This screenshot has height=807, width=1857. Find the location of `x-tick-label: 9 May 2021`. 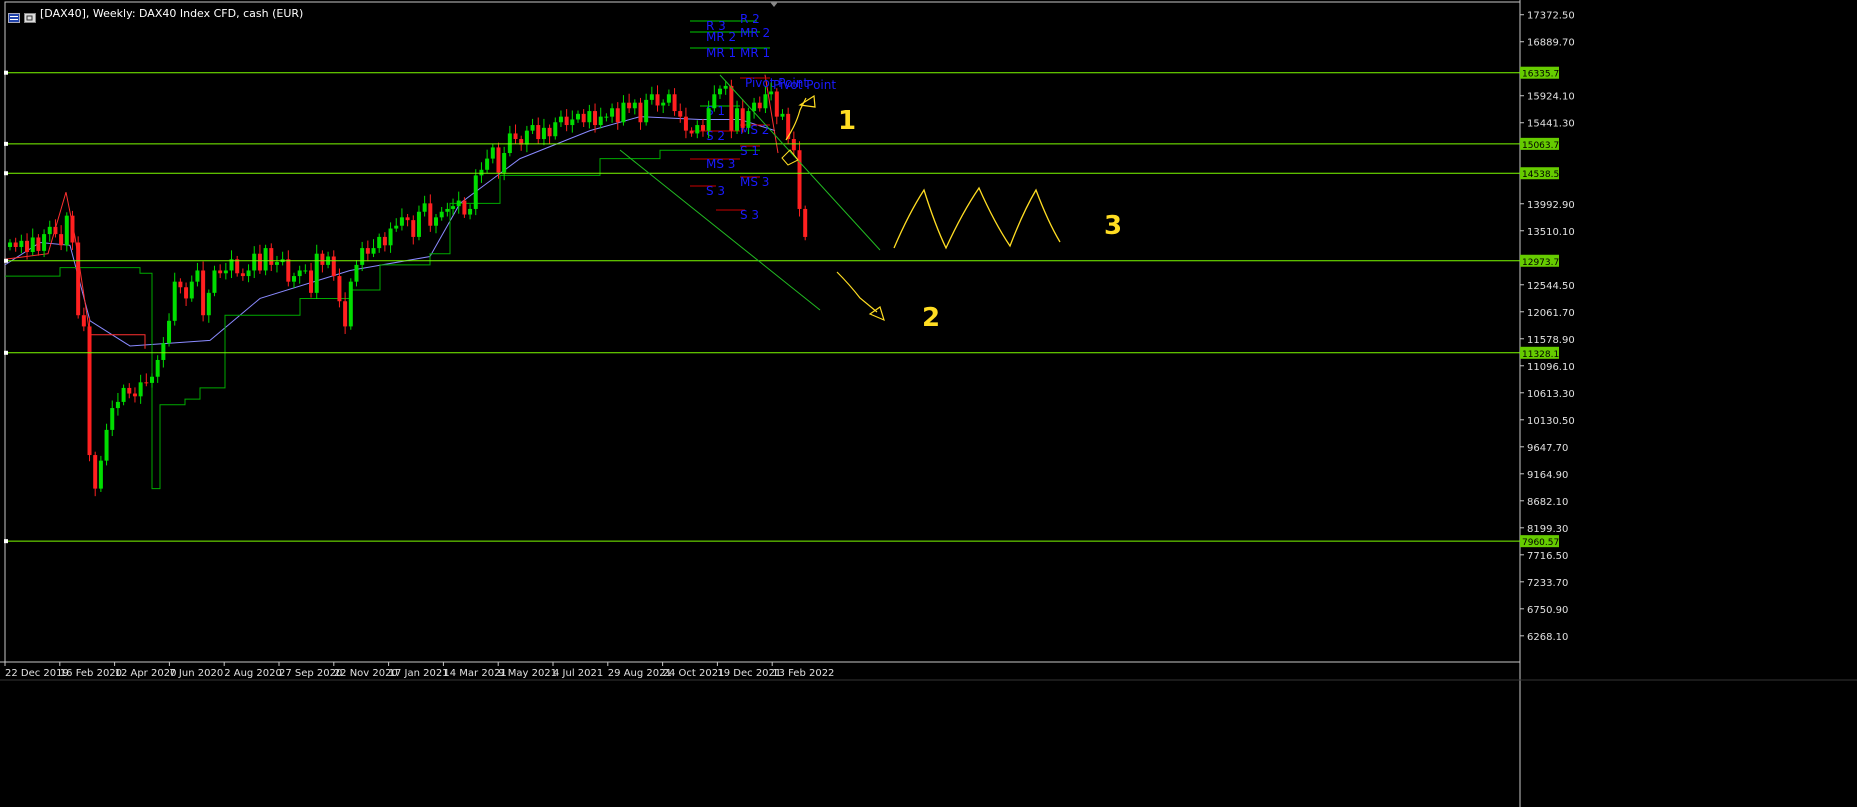

x-tick-label: 9 May 2021 is located at coordinates (527, 673).